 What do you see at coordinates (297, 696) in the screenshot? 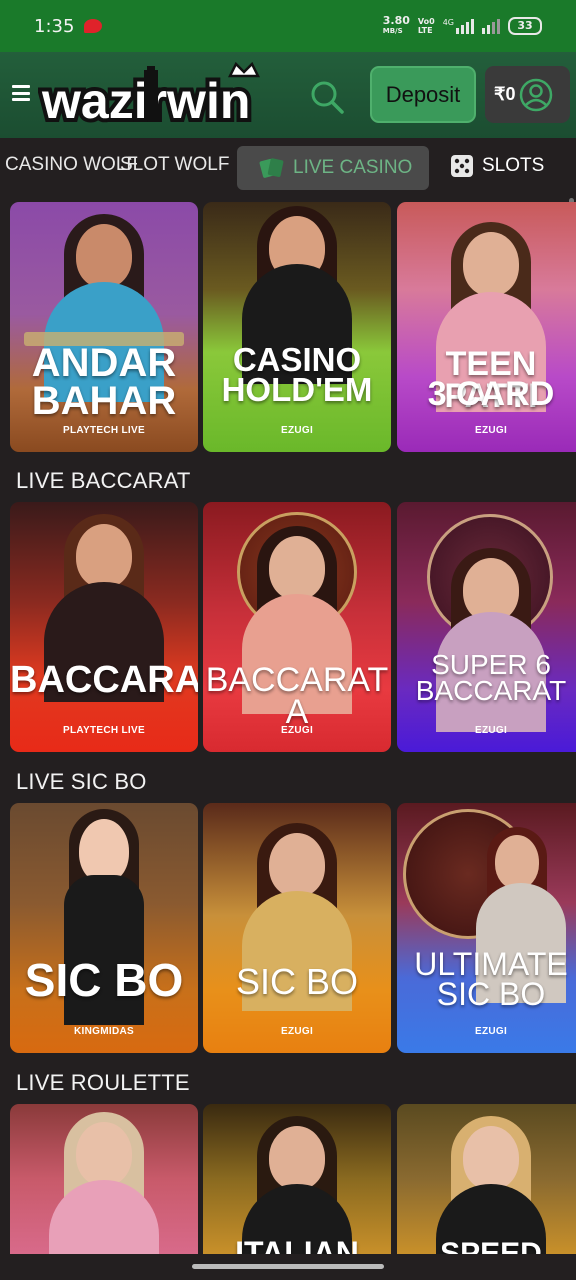
I see `game-title: BACCARAT A` at bounding box center [297, 696].